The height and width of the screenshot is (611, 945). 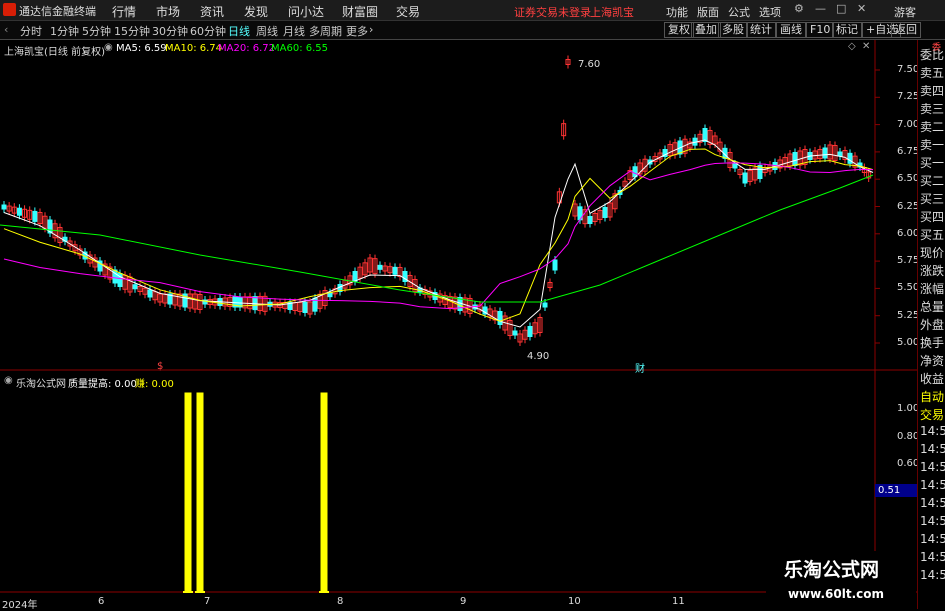 What do you see at coordinates (770, 12) in the screenshot?
I see `menu-options: 选项` at bounding box center [770, 12].